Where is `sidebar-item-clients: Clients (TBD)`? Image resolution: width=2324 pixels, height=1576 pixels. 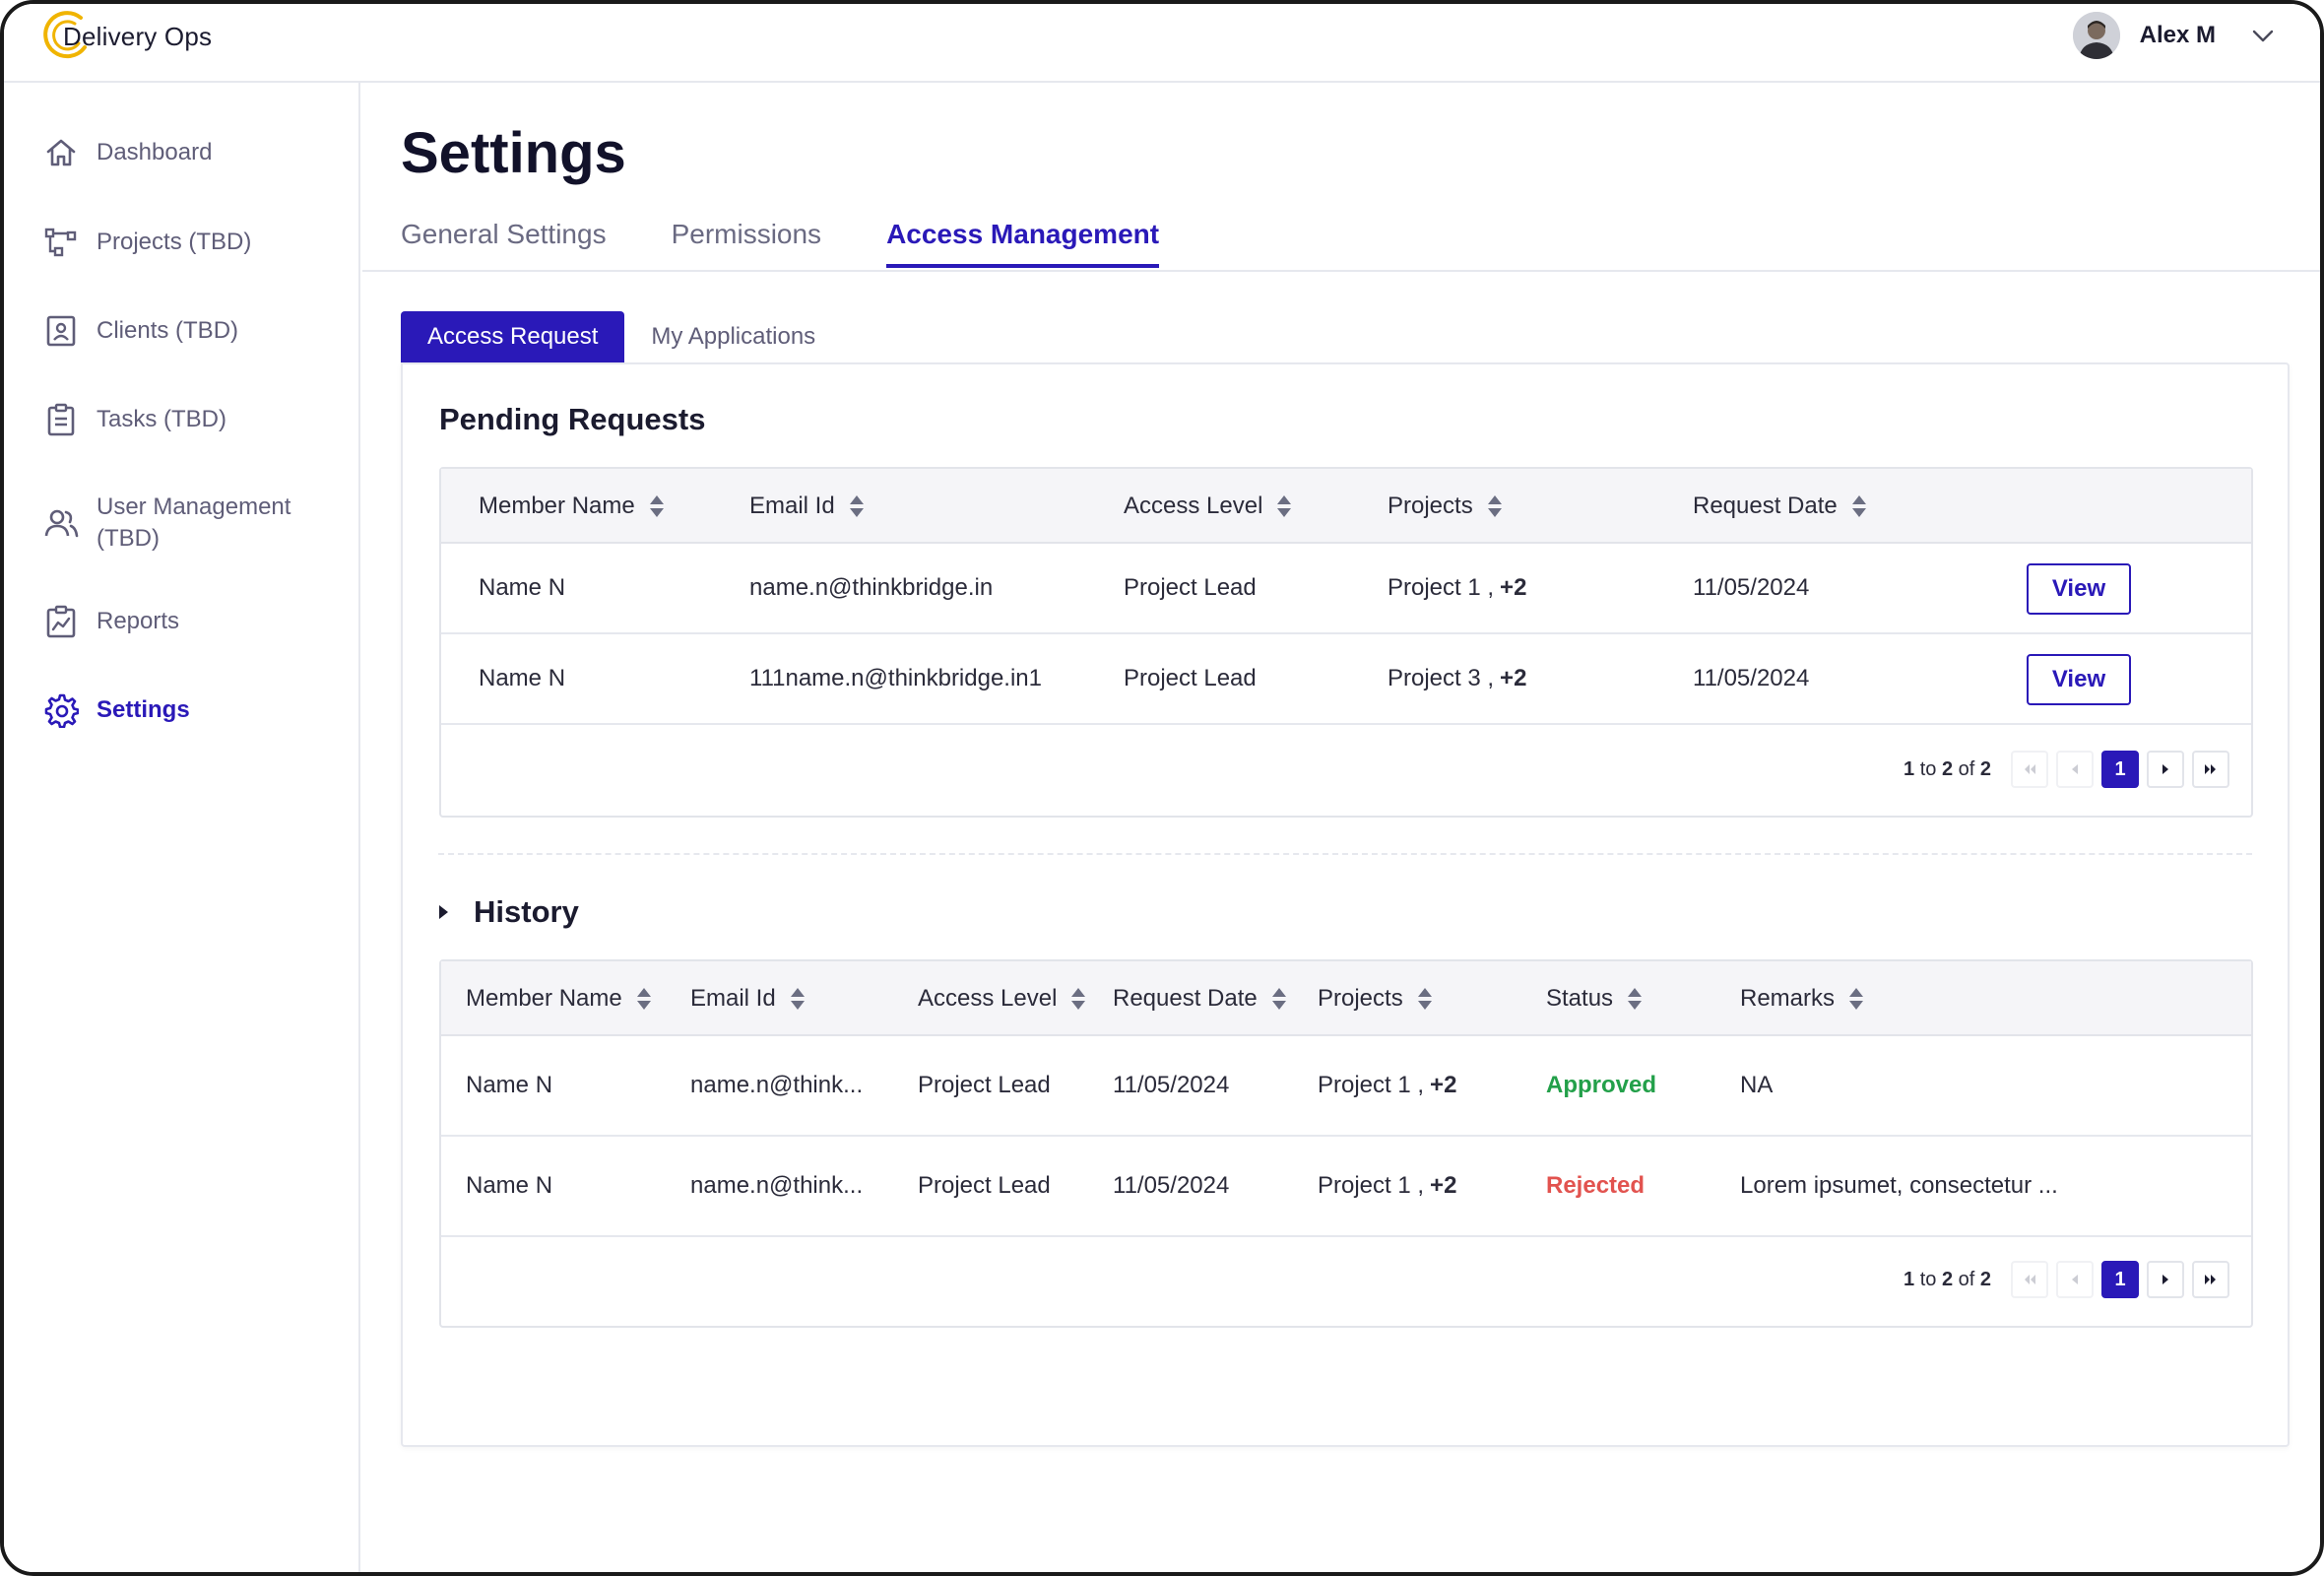
sidebar-item-clients: Clients (TBD) is located at coordinates (140, 331).